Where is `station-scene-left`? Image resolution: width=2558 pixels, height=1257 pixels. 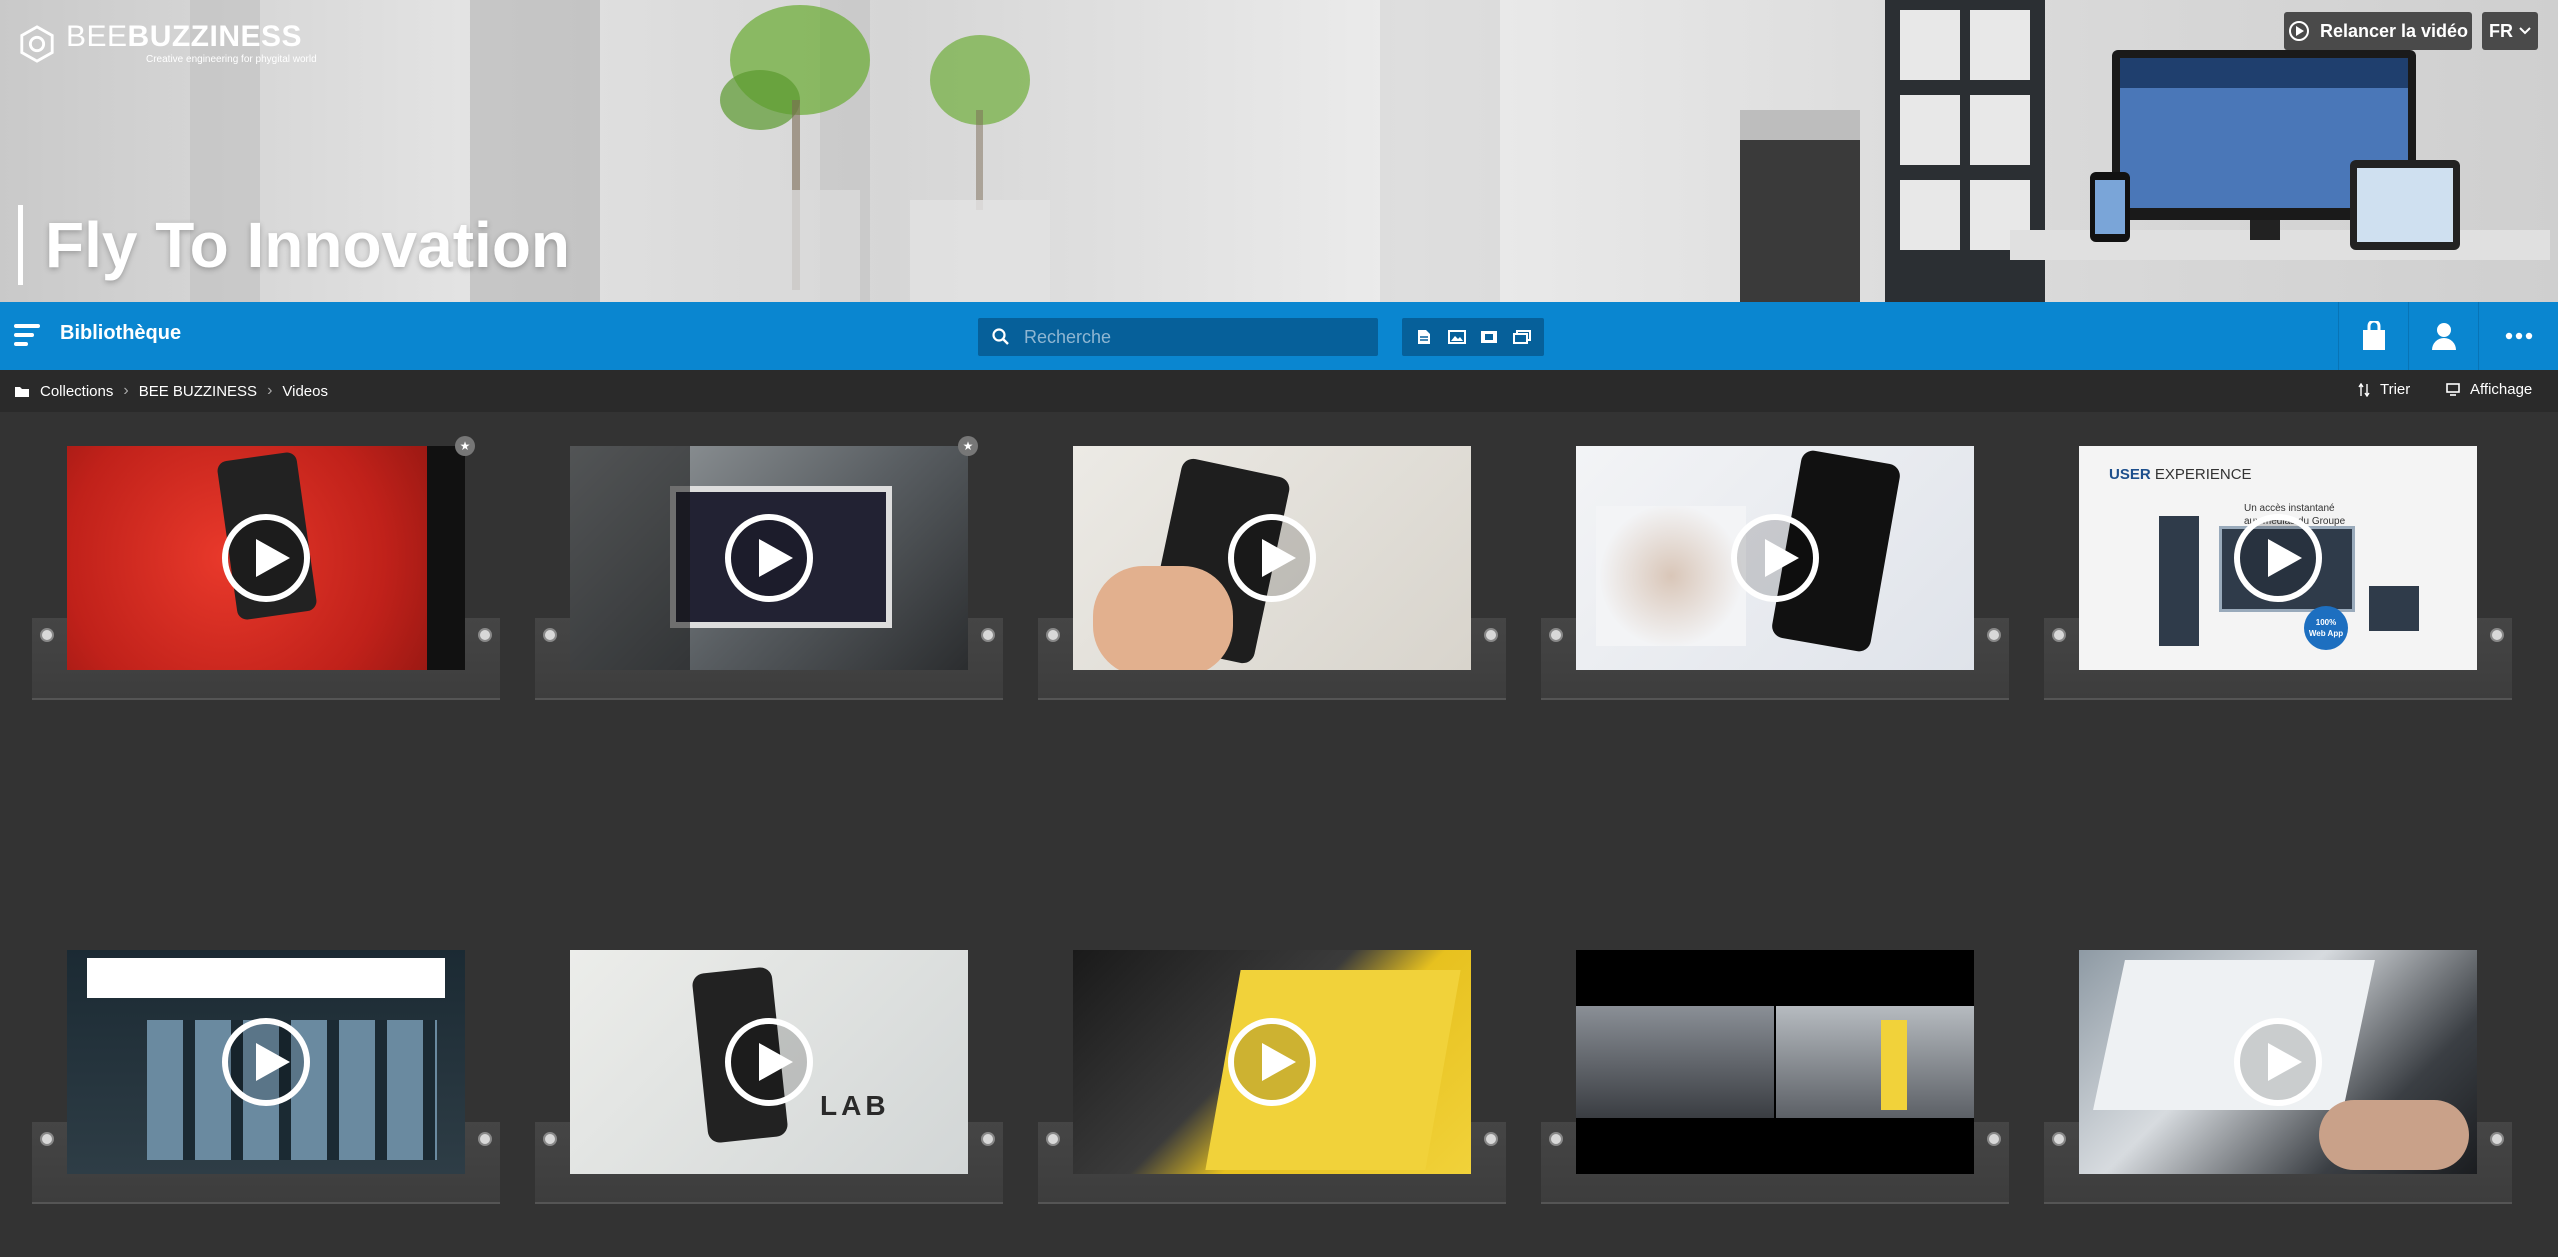 station-scene-left is located at coordinates (1675, 1062).